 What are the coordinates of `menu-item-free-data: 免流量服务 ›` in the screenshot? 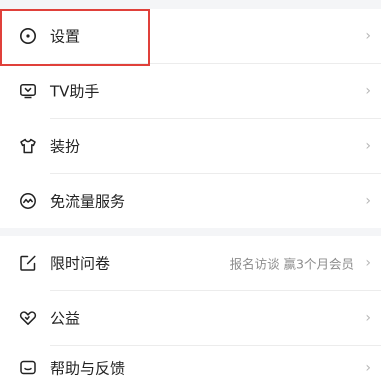 It's located at (190, 201).